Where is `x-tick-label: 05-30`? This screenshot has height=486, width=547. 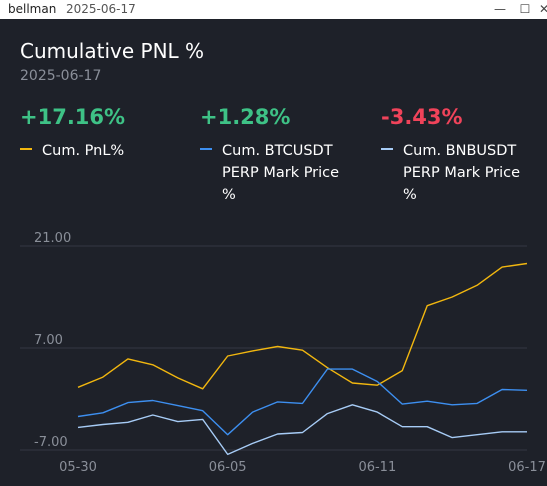 x-tick-label: 05-30 is located at coordinates (78, 467).